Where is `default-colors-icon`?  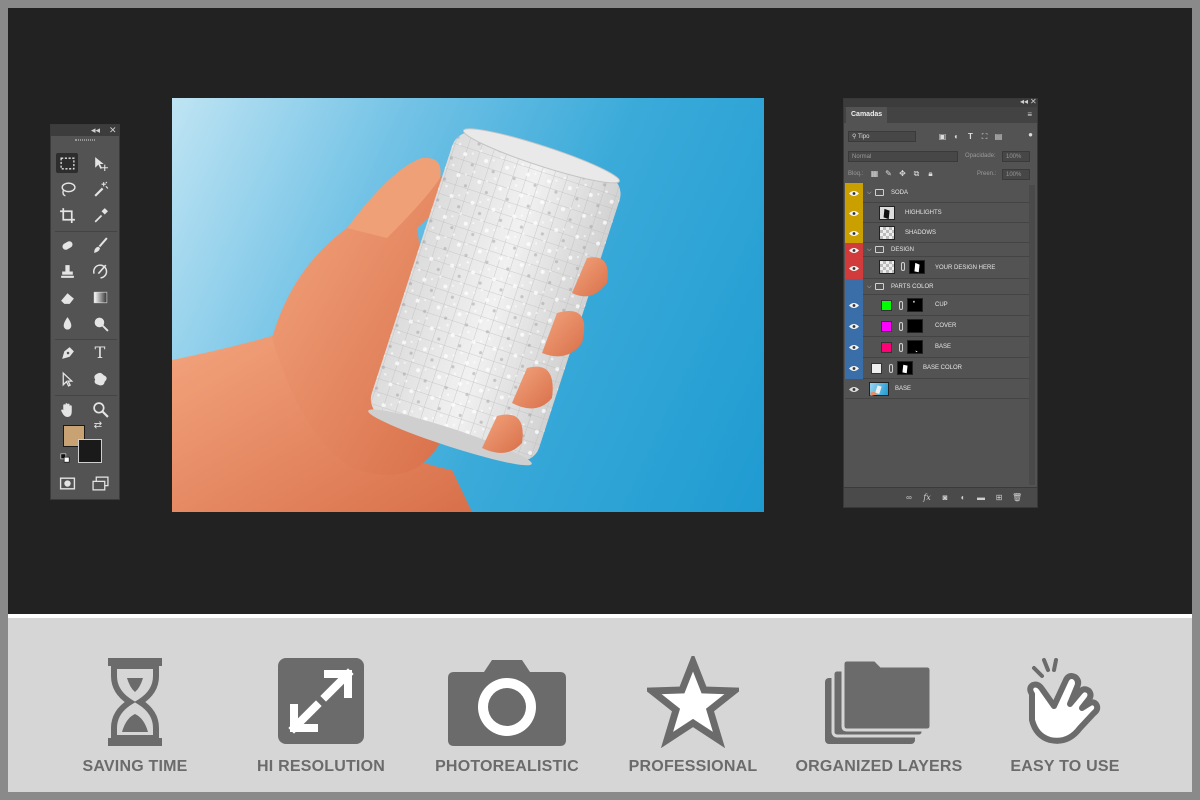 default-colors-icon is located at coordinates (65, 458).